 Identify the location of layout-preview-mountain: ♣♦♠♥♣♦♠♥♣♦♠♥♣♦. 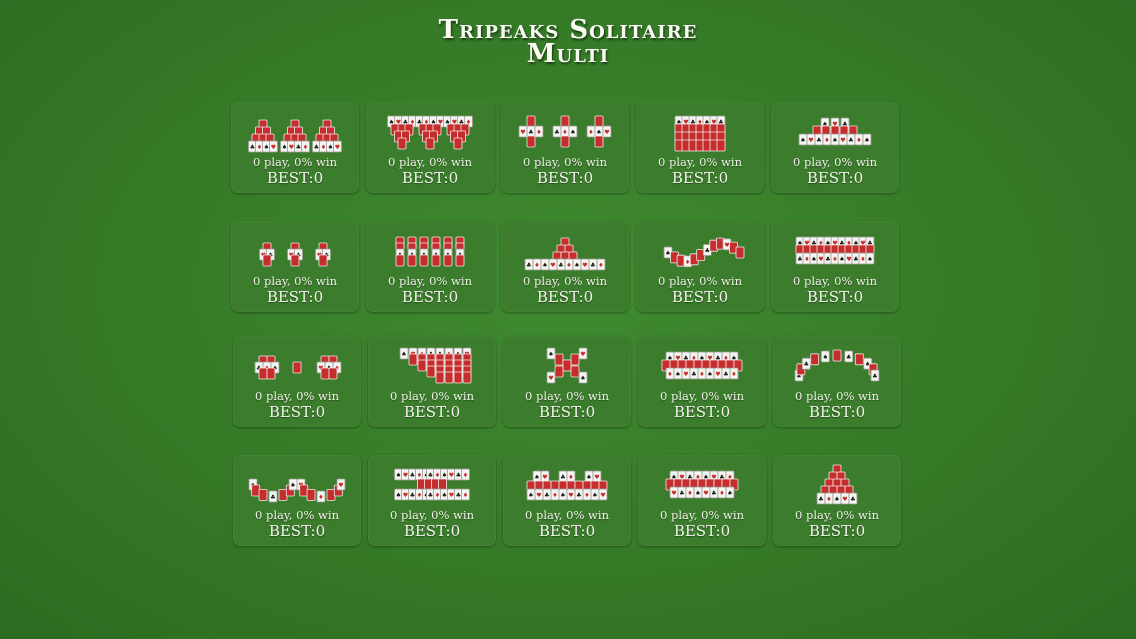
(565, 254).